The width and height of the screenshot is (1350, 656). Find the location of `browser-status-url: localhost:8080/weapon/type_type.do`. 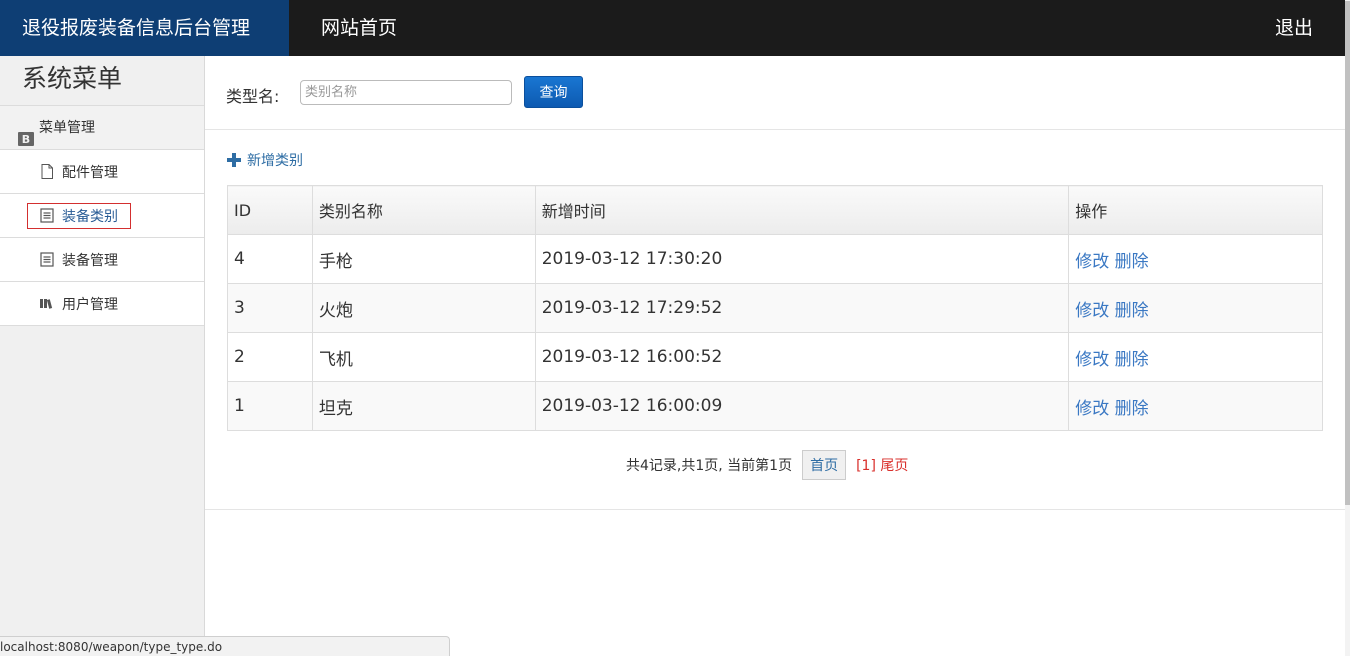

browser-status-url: localhost:8080/weapon/type_type.do is located at coordinates (225, 646).